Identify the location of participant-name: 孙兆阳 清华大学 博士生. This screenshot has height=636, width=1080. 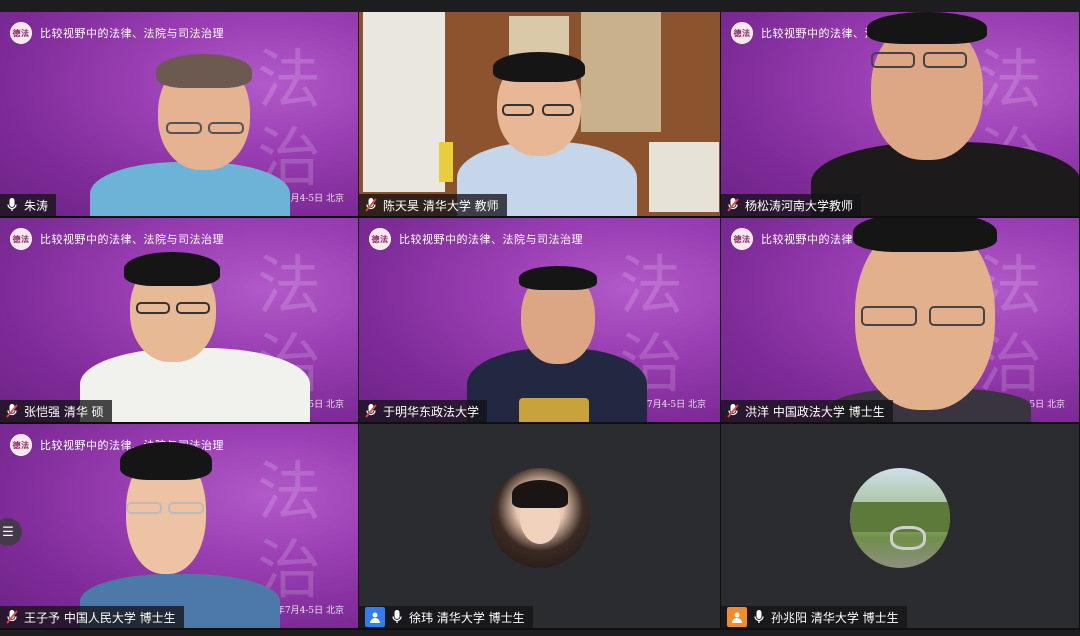
(835, 617).